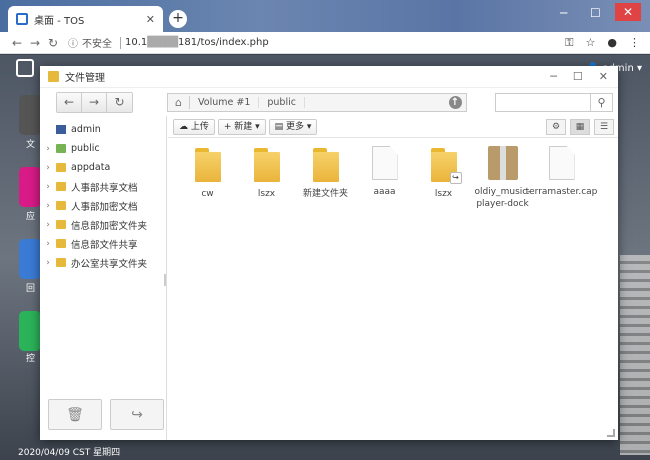  Describe the element at coordinates (61, 129) in the screenshot. I see `user-folder-icon` at that location.